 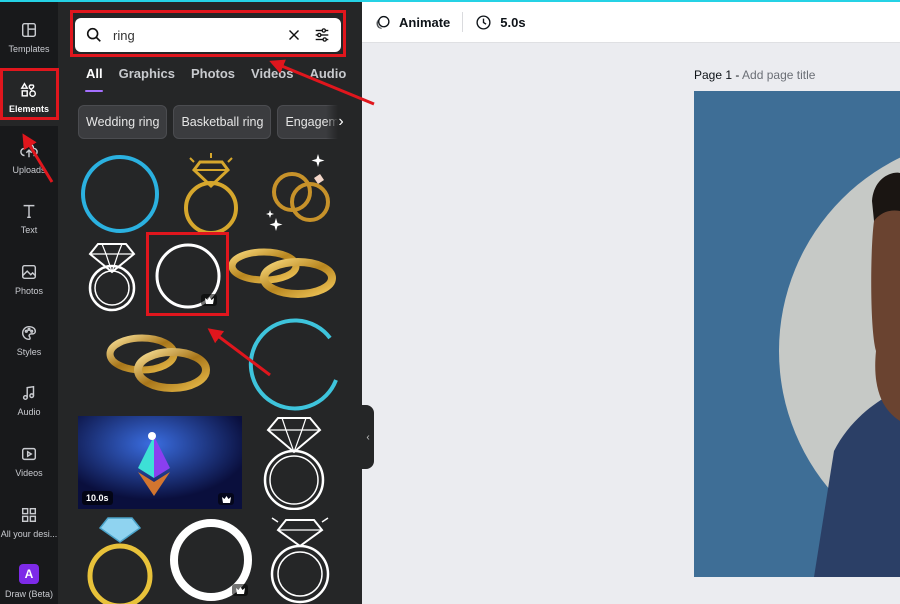 I want to click on chips-next-button: ›, so click(x=341, y=122).